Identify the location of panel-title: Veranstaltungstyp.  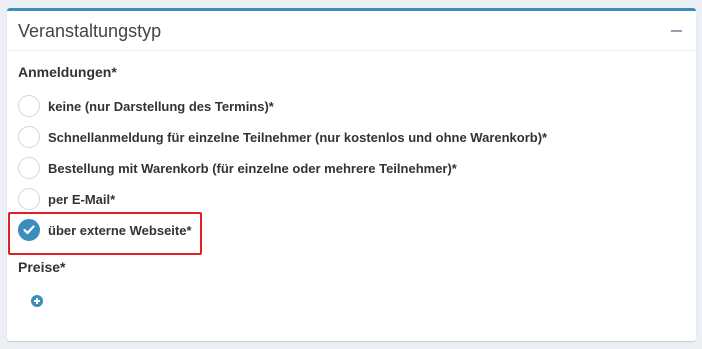
(90, 31).